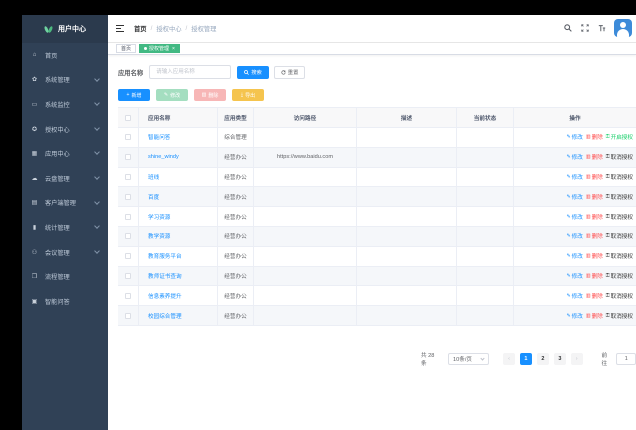 This screenshot has height=430, width=636. What do you see at coordinates (482, 358) in the screenshot?
I see `chevron-down-icon` at bounding box center [482, 358].